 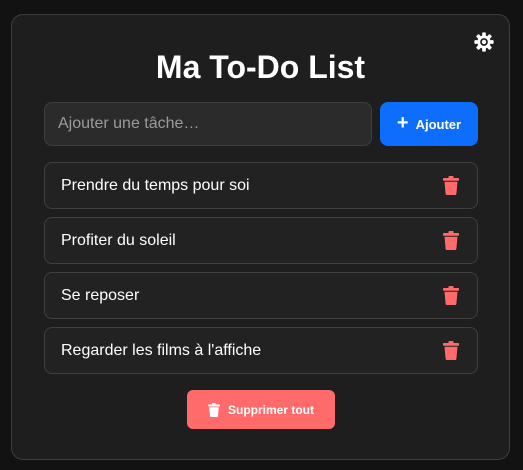 I want to click on clear-all-button: Supprimer tout, so click(x=261, y=409).